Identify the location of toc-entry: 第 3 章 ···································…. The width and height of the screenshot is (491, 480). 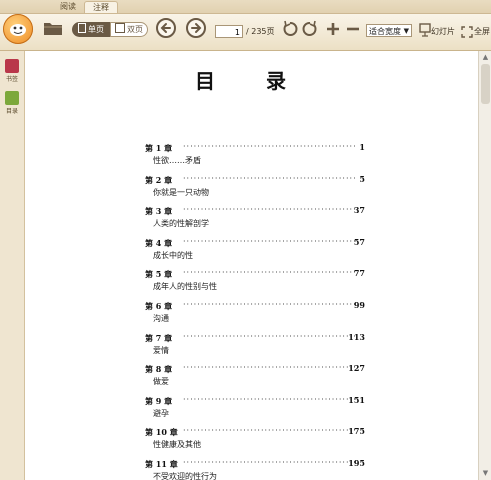
(255, 219).